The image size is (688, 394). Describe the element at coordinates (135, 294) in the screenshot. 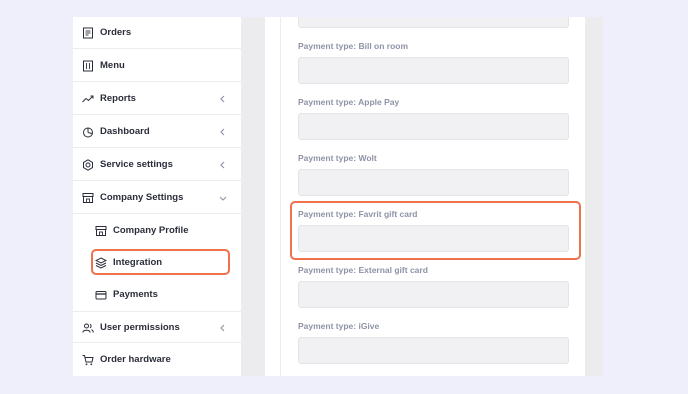

I see `sidebar-subitem-label: Payments` at that location.